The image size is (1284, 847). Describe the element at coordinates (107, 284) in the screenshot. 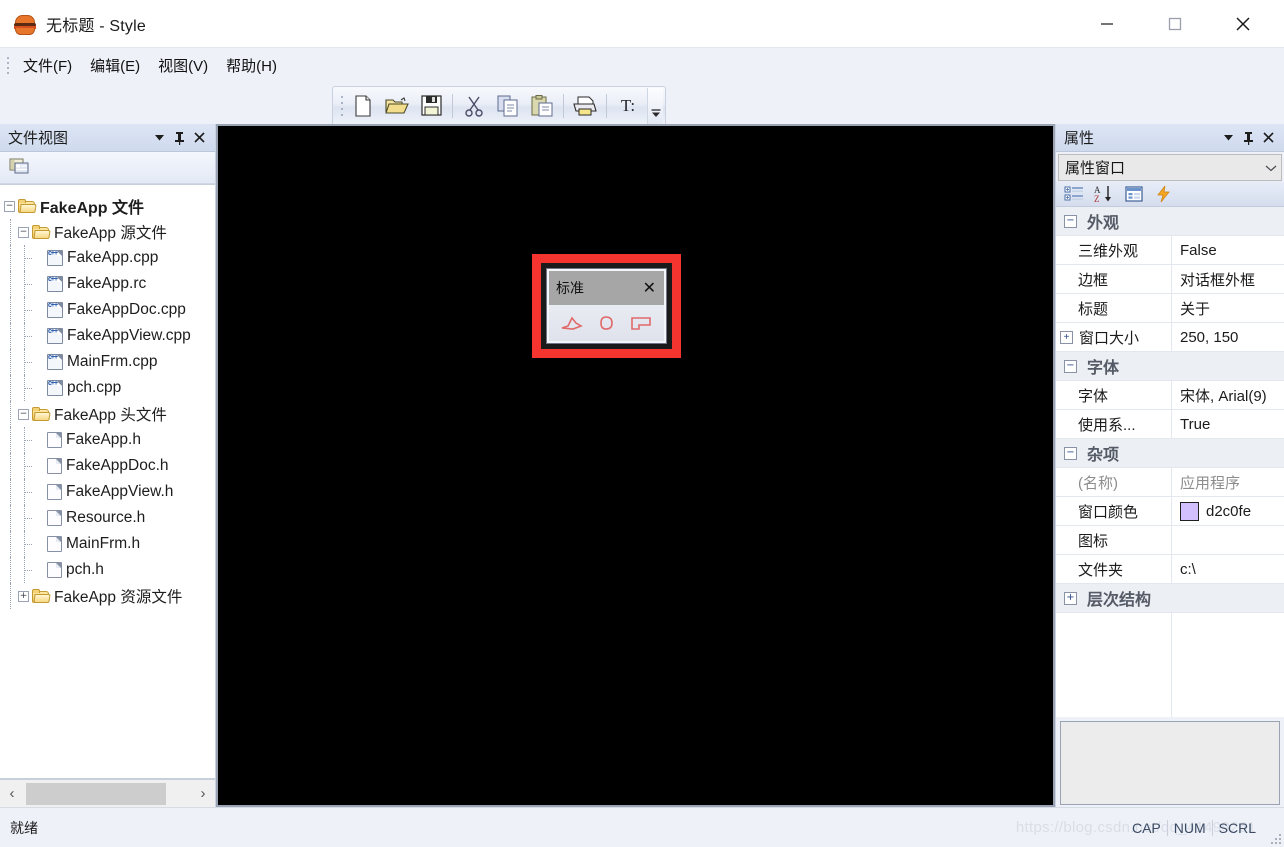

I see `tree-item: c++ FakeApp.rc` at that location.